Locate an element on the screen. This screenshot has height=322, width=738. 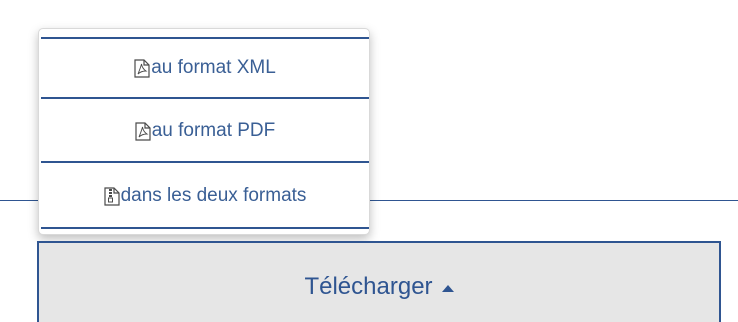
menu-item-pdf: au format PDF is located at coordinates (205, 132).